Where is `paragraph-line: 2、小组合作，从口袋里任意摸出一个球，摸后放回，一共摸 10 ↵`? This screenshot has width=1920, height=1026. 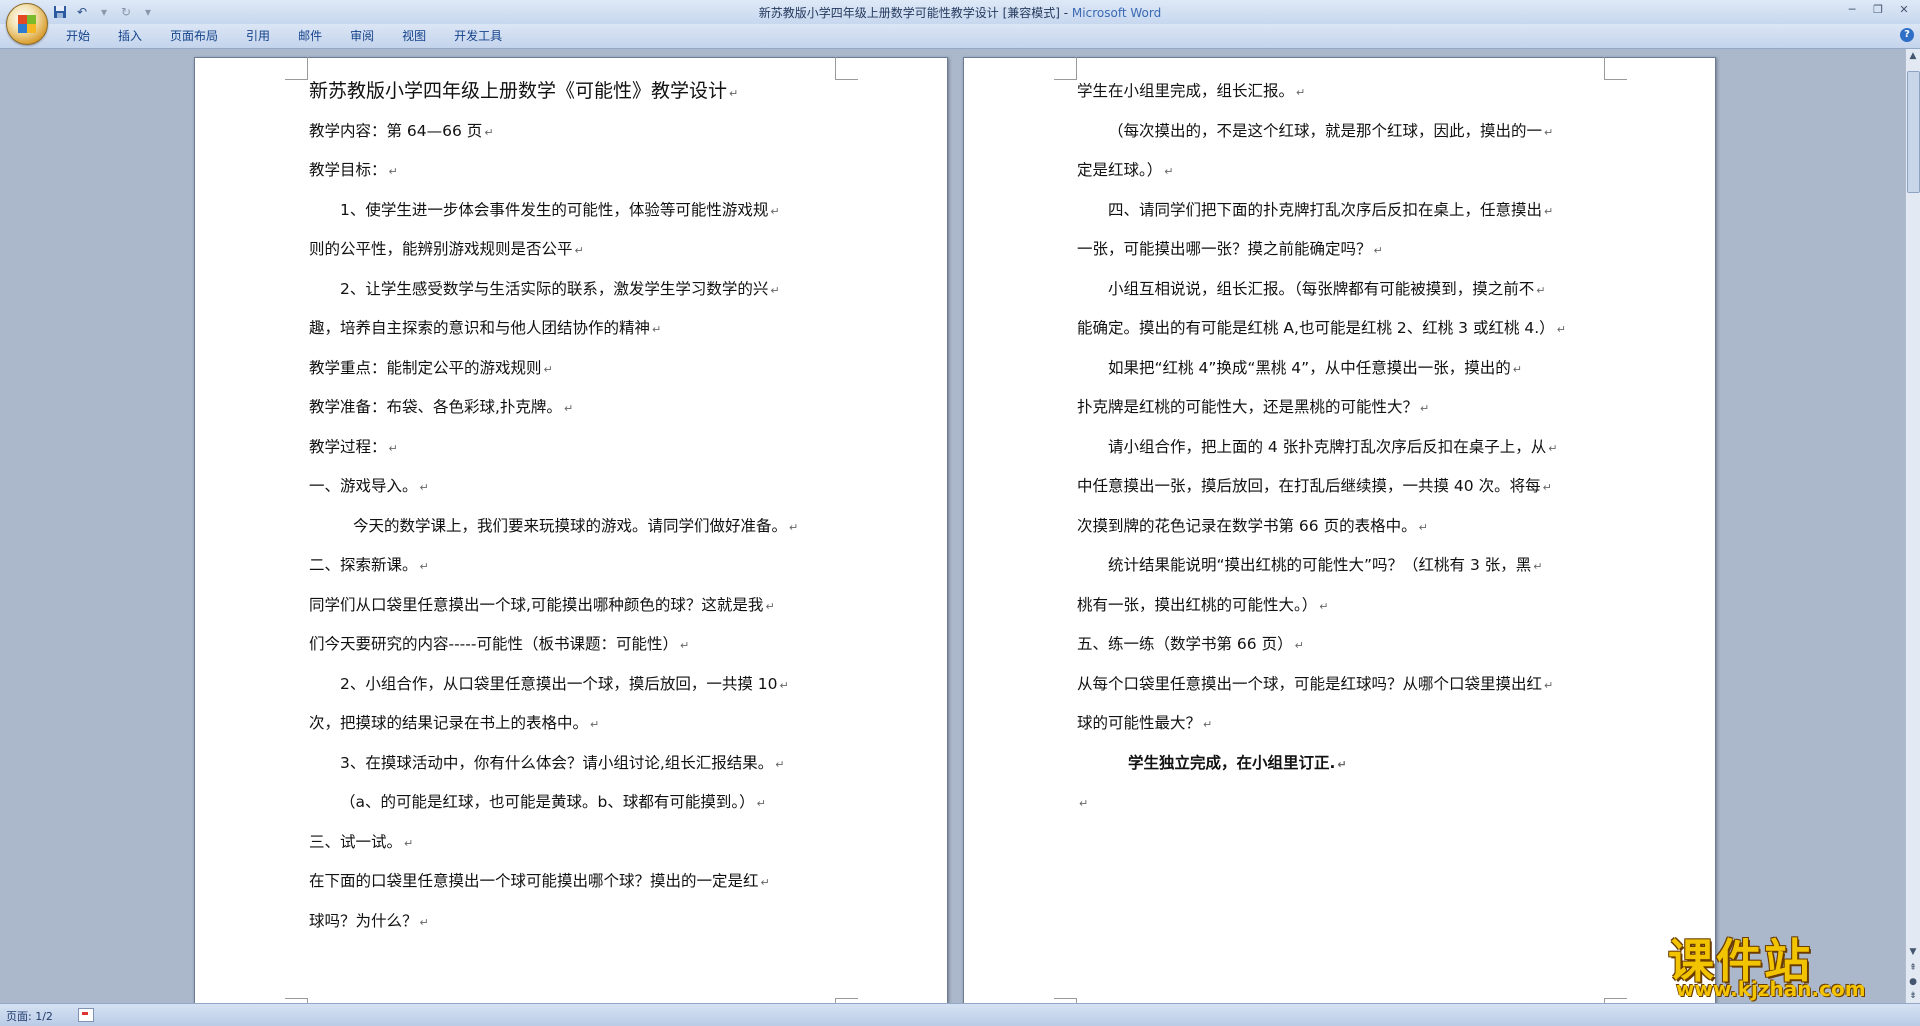 paragraph-line: 2、小组合作，从口袋里任意摸出一个球，摸后放回，一共摸 10 ↵ is located at coordinates (581, 685).